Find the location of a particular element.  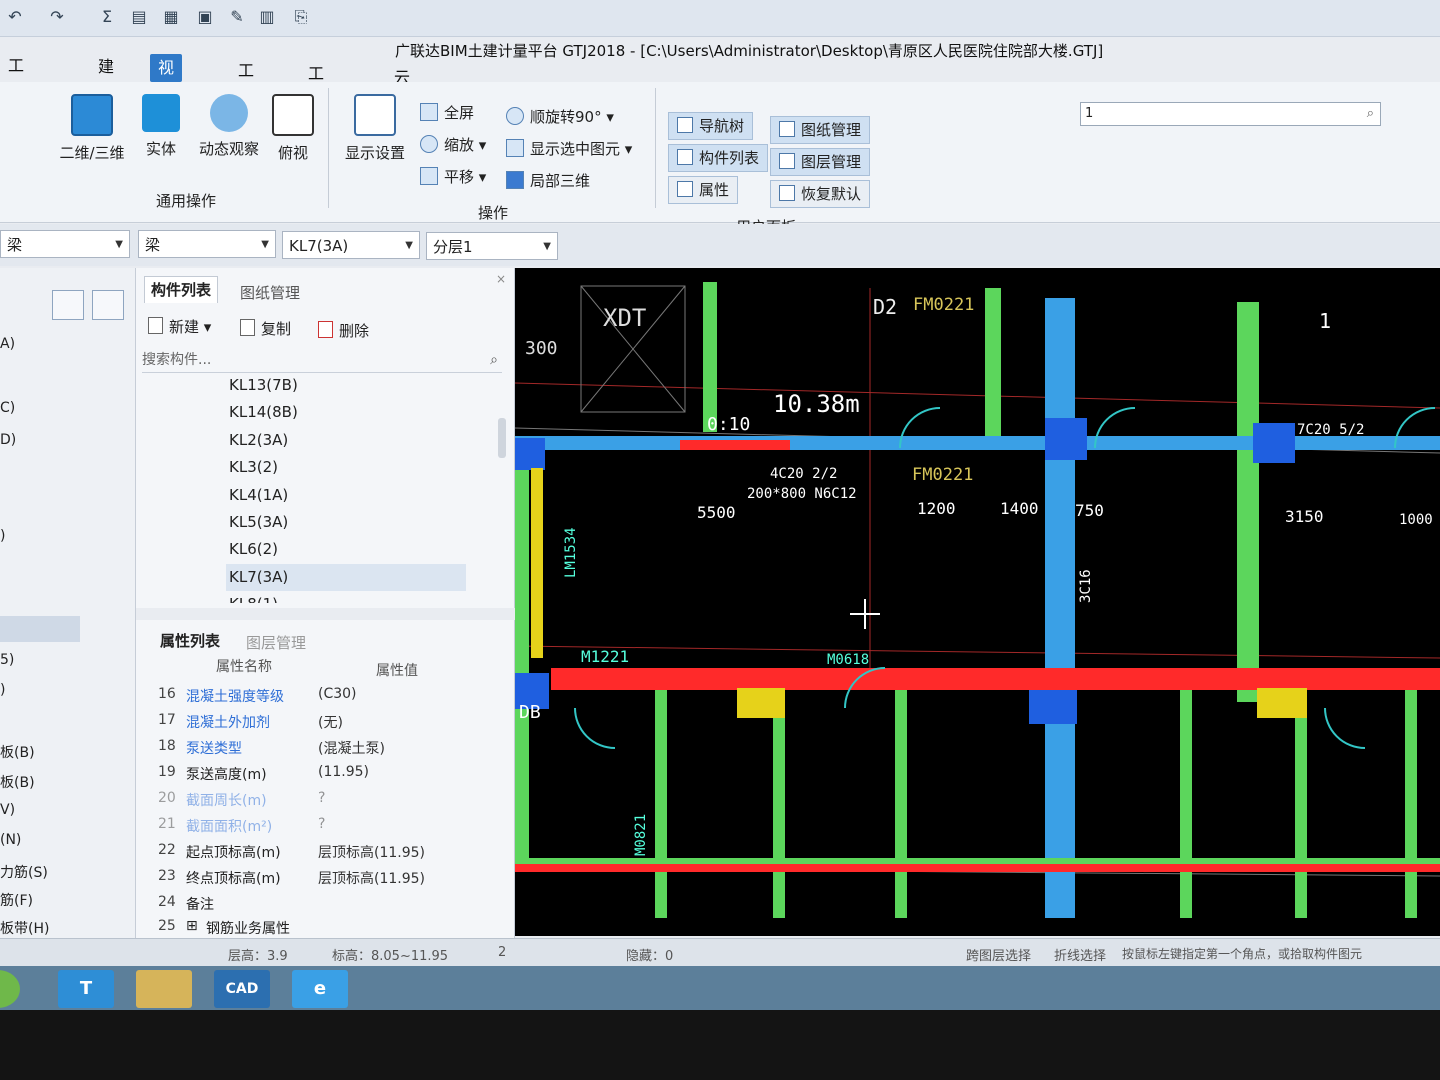

property-value: (混凝土泵) is located at coordinates (351, 748).